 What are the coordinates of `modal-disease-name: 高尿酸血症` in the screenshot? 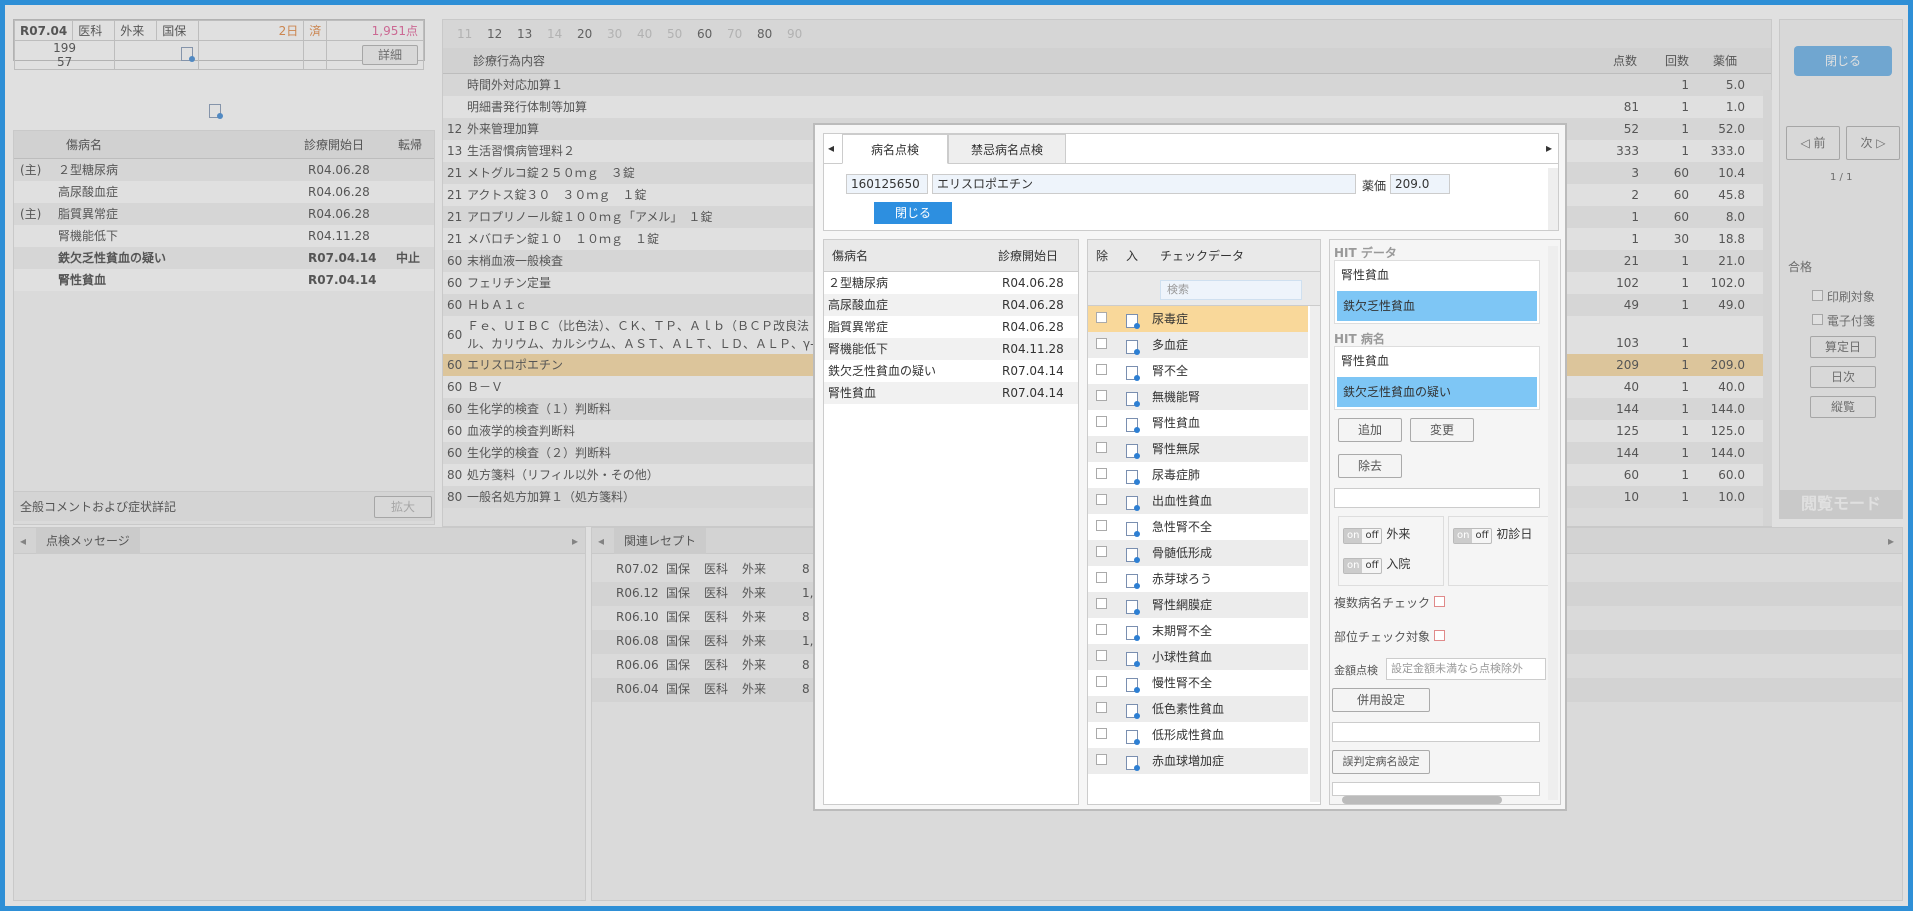 It's located at (858, 305).